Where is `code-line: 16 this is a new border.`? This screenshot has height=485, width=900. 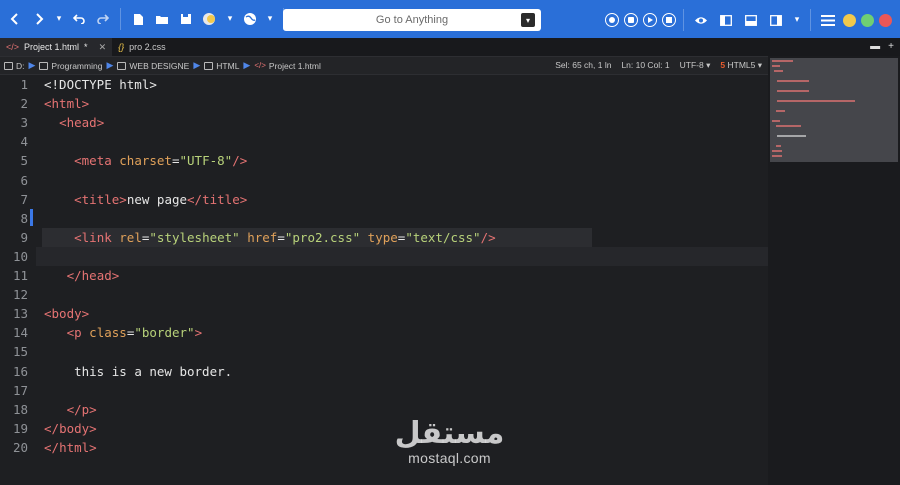 code-line: 16 this is a new border. is located at coordinates (384, 371).